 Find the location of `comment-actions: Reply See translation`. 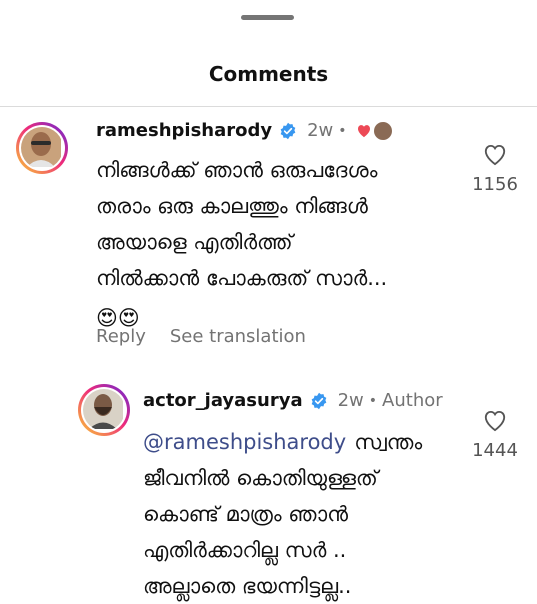

comment-actions: Reply See translation is located at coordinates (201, 336).